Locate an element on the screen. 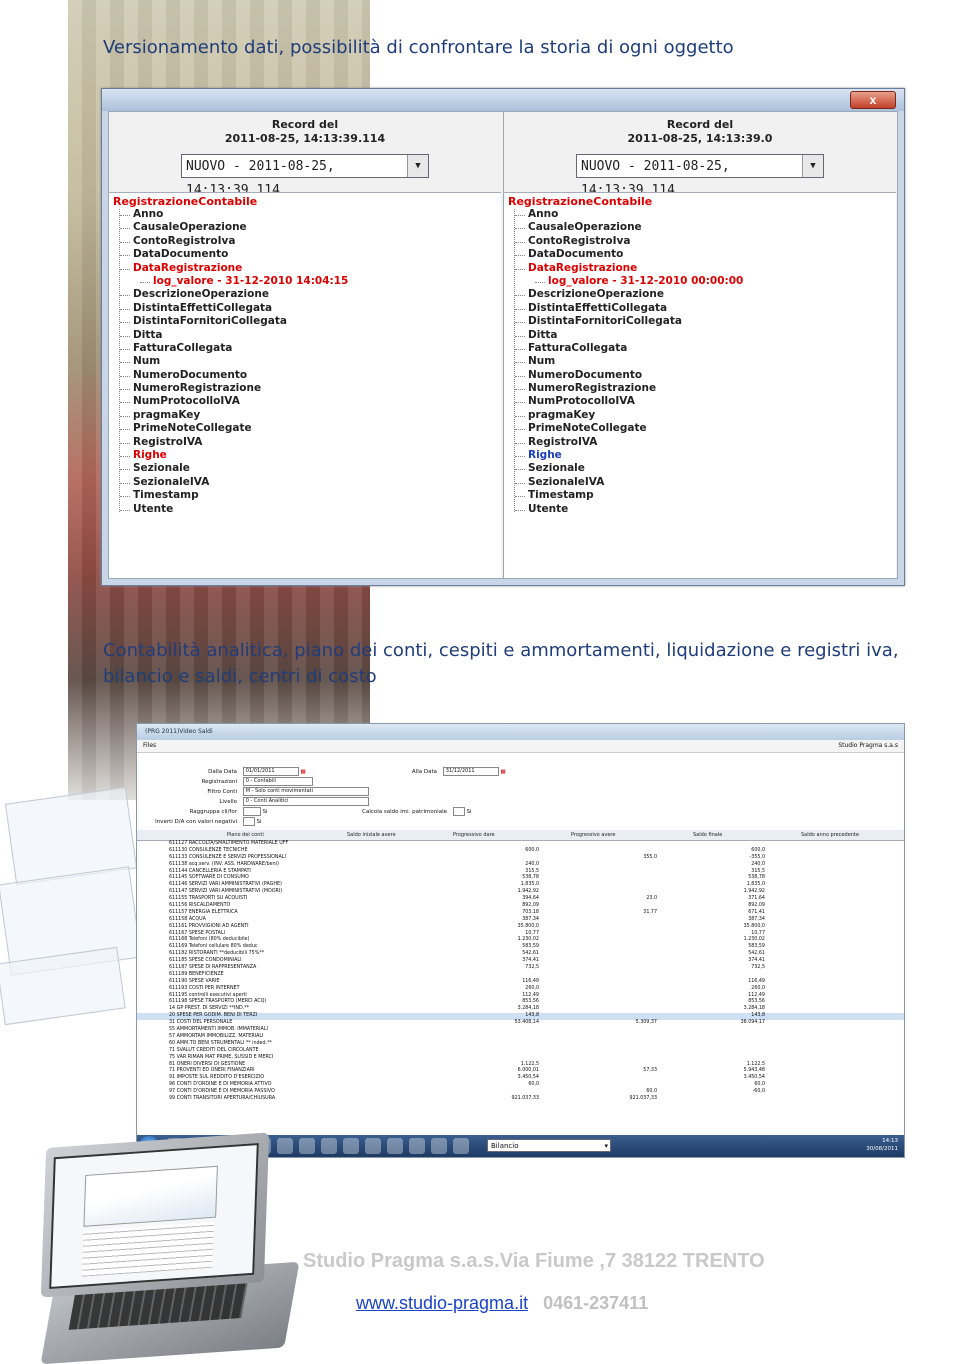 This screenshot has width=960, height=1364. gear-icon is located at coordinates (461, 1146).